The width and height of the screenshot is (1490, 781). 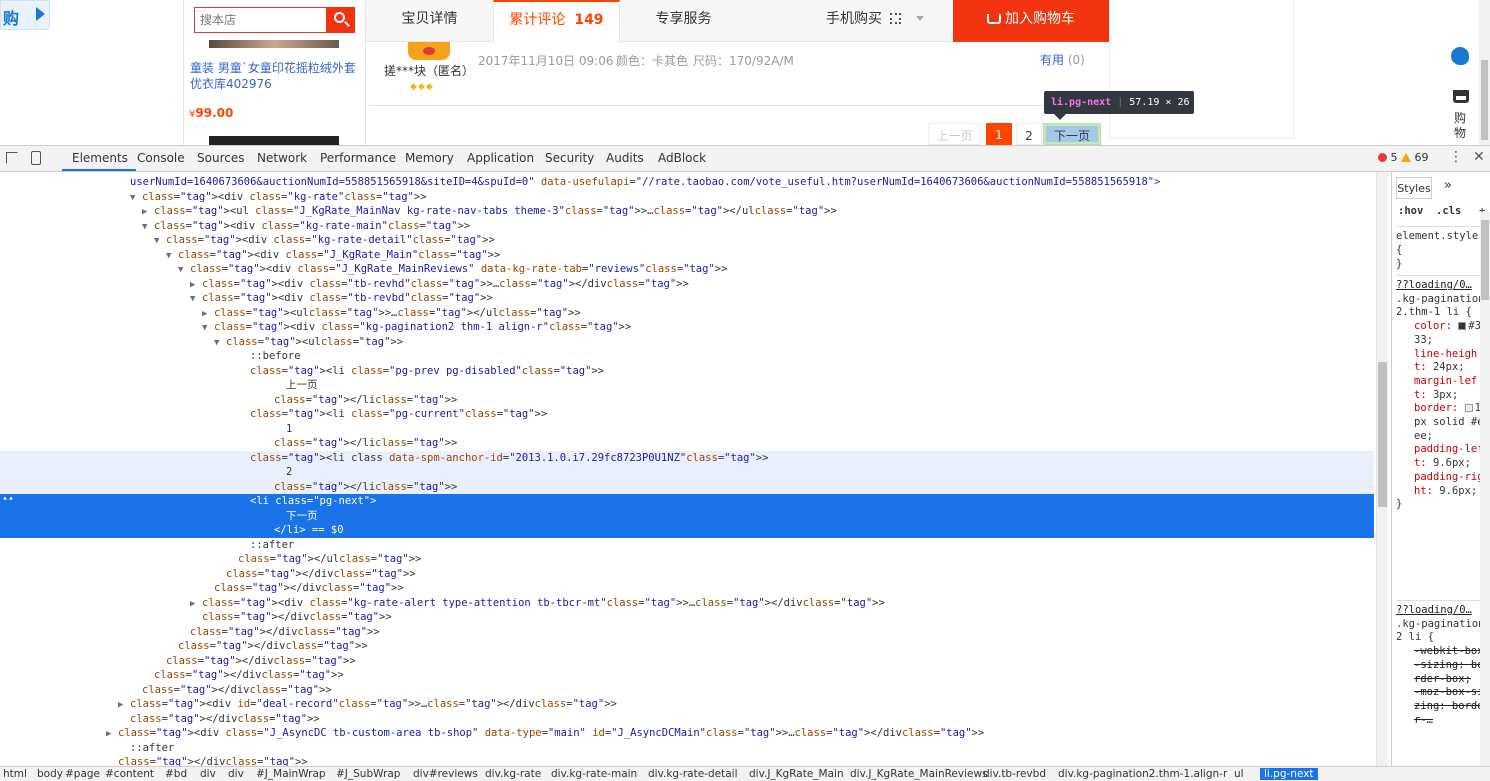 What do you see at coordinates (594, 774) in the screenshot?
I see `breadcrumb-item: div.kg-rate-main` at bounding box center [594, 774].